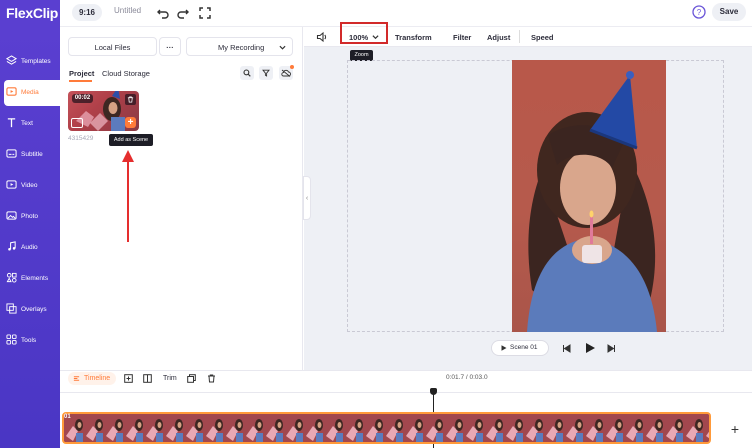 The width and height of the screenshot is (752, 448). Describe the element at coordinates (11, 60) in the screenshot. I see `templates-icon` at that location.